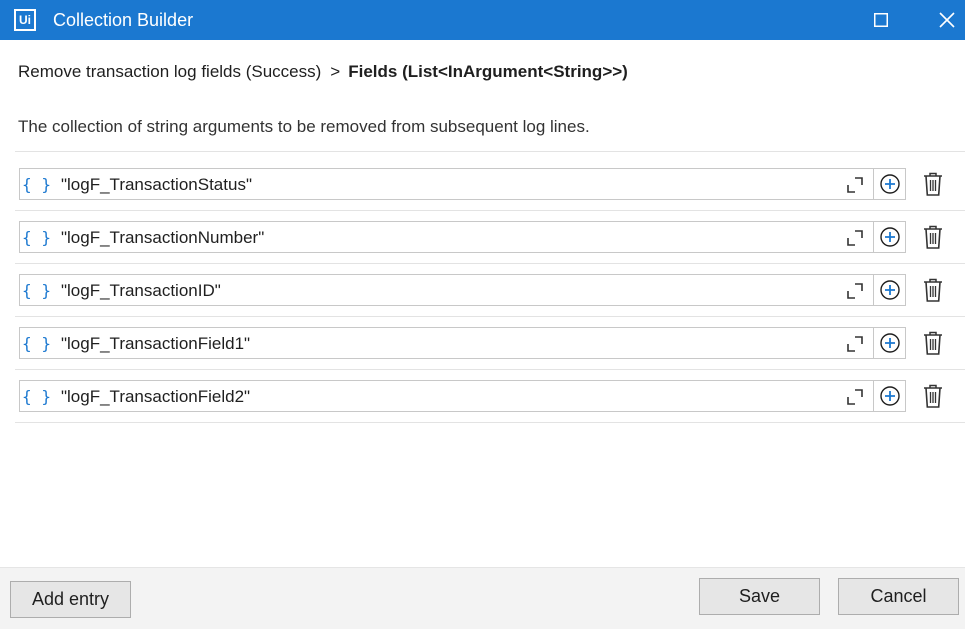 Image resolution: width=965 pixels, height=629 pixels. What do you see at coordinates (462, 184) in the screenshot?
I see `entry-field: { } "logF_TransactionStatus"` at bounding box center [462, 184].